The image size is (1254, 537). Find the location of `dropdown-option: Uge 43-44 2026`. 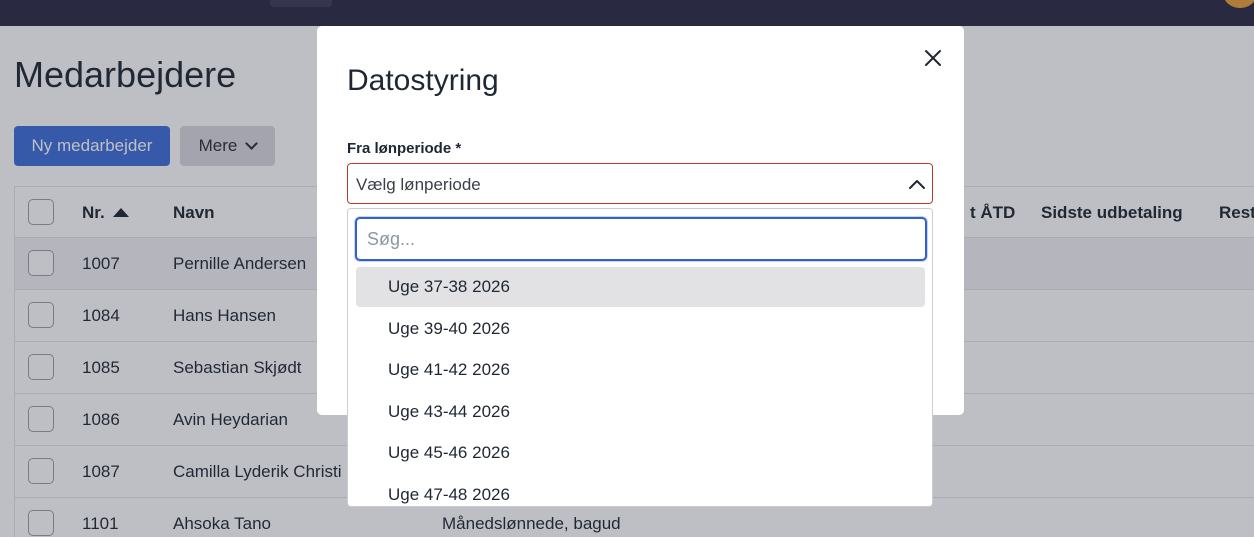

dropdown-option: Uge 43-44 2026 is located at coordinates (640, 412).